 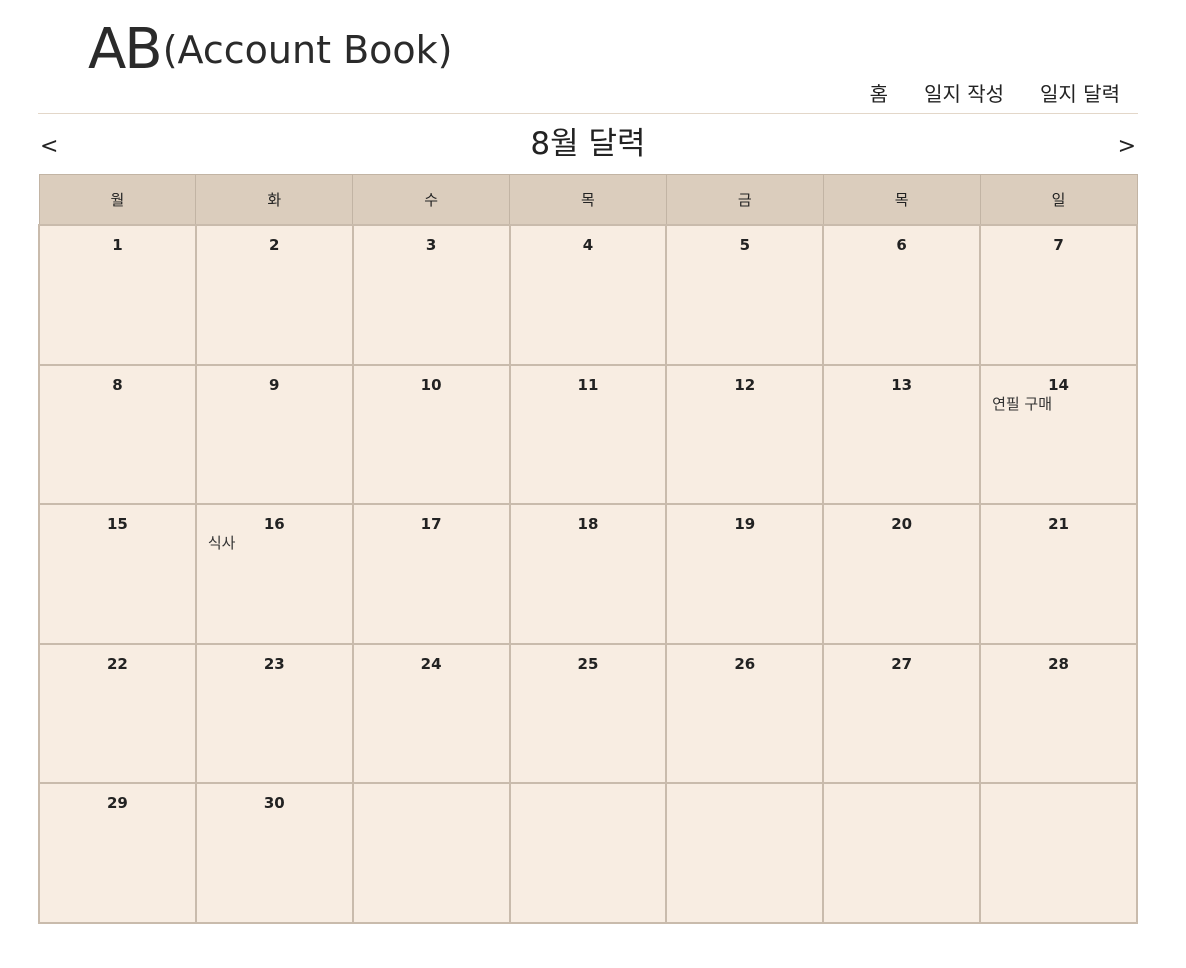 What do you see at coordinates (902, 713) in the screenshot?
I see `calendar-day-cell: 27` at bounding box center [902, 713].